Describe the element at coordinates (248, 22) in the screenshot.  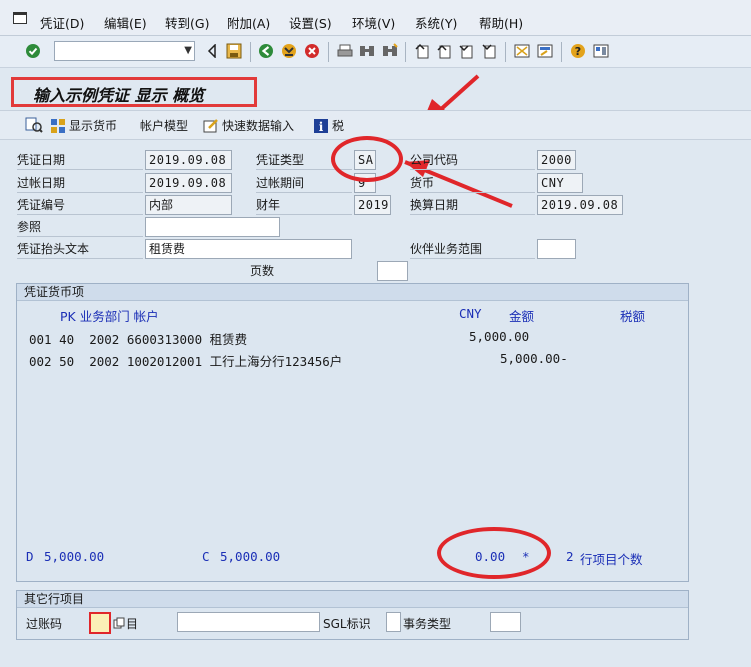
I see `menu-extras: 附加(A)` at that location.